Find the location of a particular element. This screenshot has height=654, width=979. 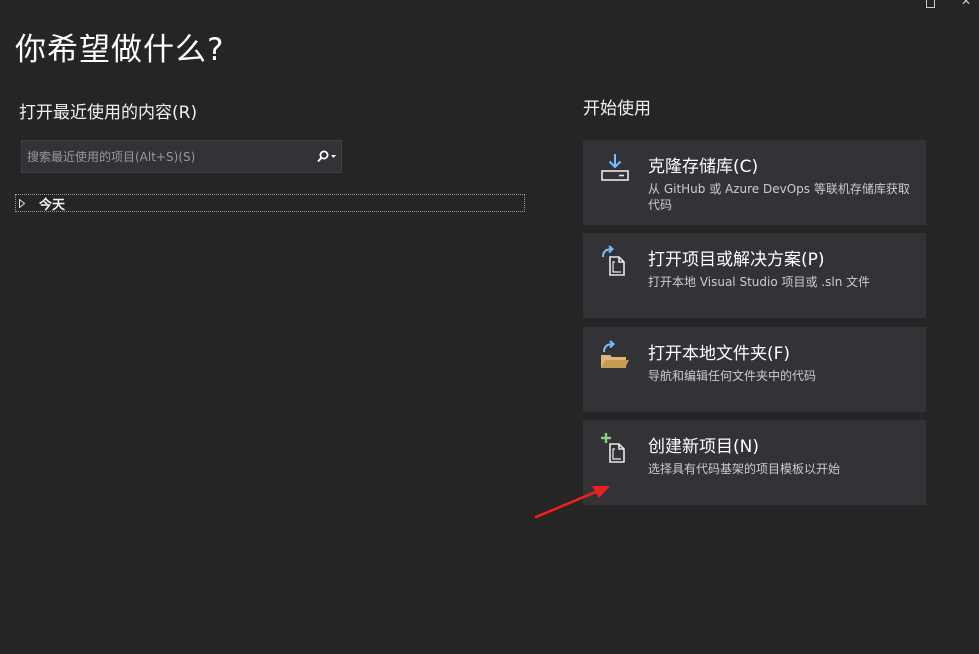

chevron-down-icon is located at coordinates (333, 156).